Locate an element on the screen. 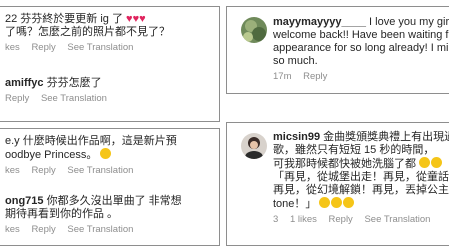  comment-text: so much. is located at coordinates (295, 61).